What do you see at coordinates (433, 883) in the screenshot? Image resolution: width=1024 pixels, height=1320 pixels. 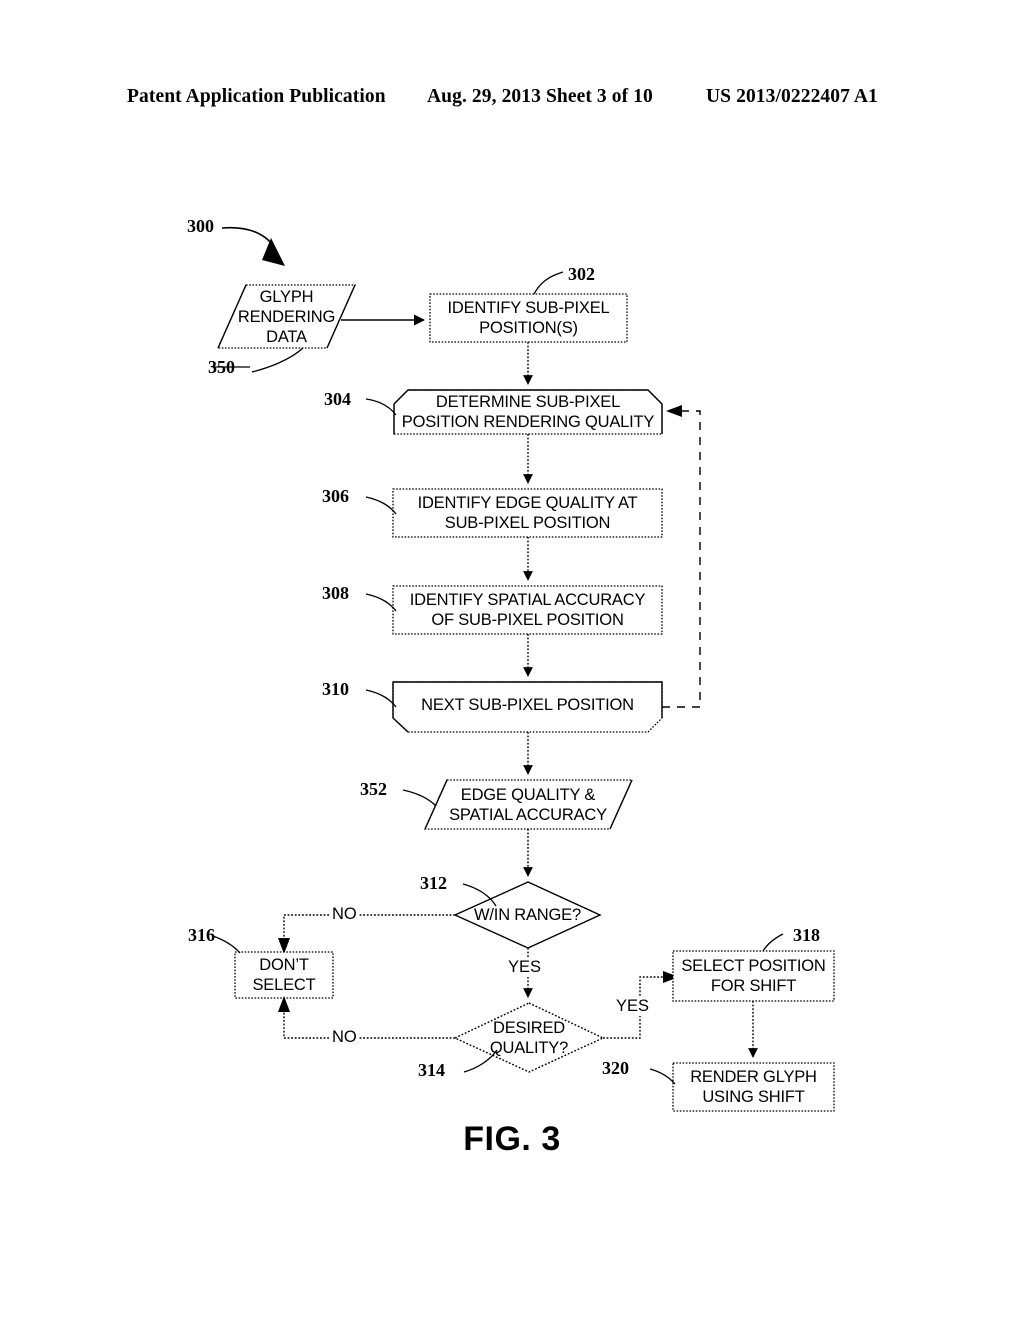 I see `ref-number-312: 312` at bounding box center [433, 883].